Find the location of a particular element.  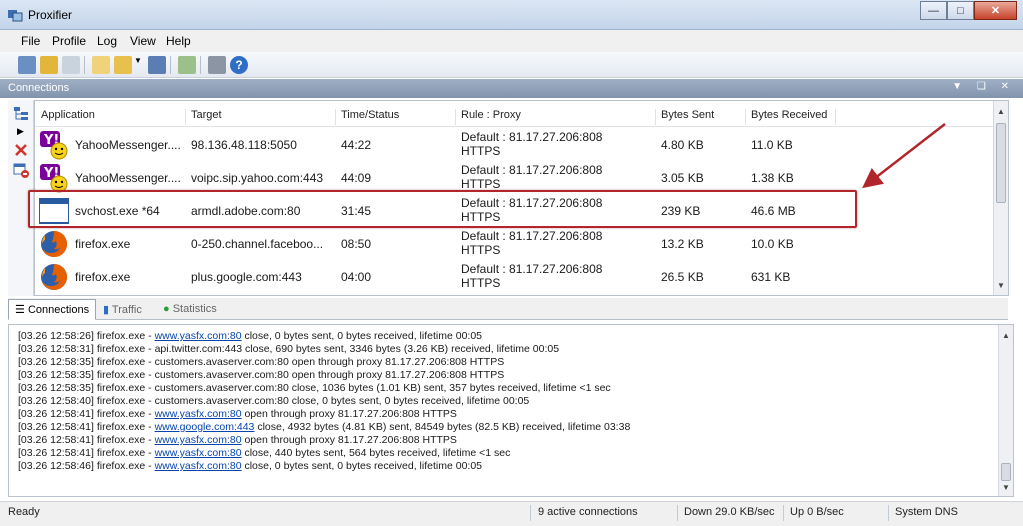

bytes-sent-cell: 4.80 KB is located at coordinates (682, 145).